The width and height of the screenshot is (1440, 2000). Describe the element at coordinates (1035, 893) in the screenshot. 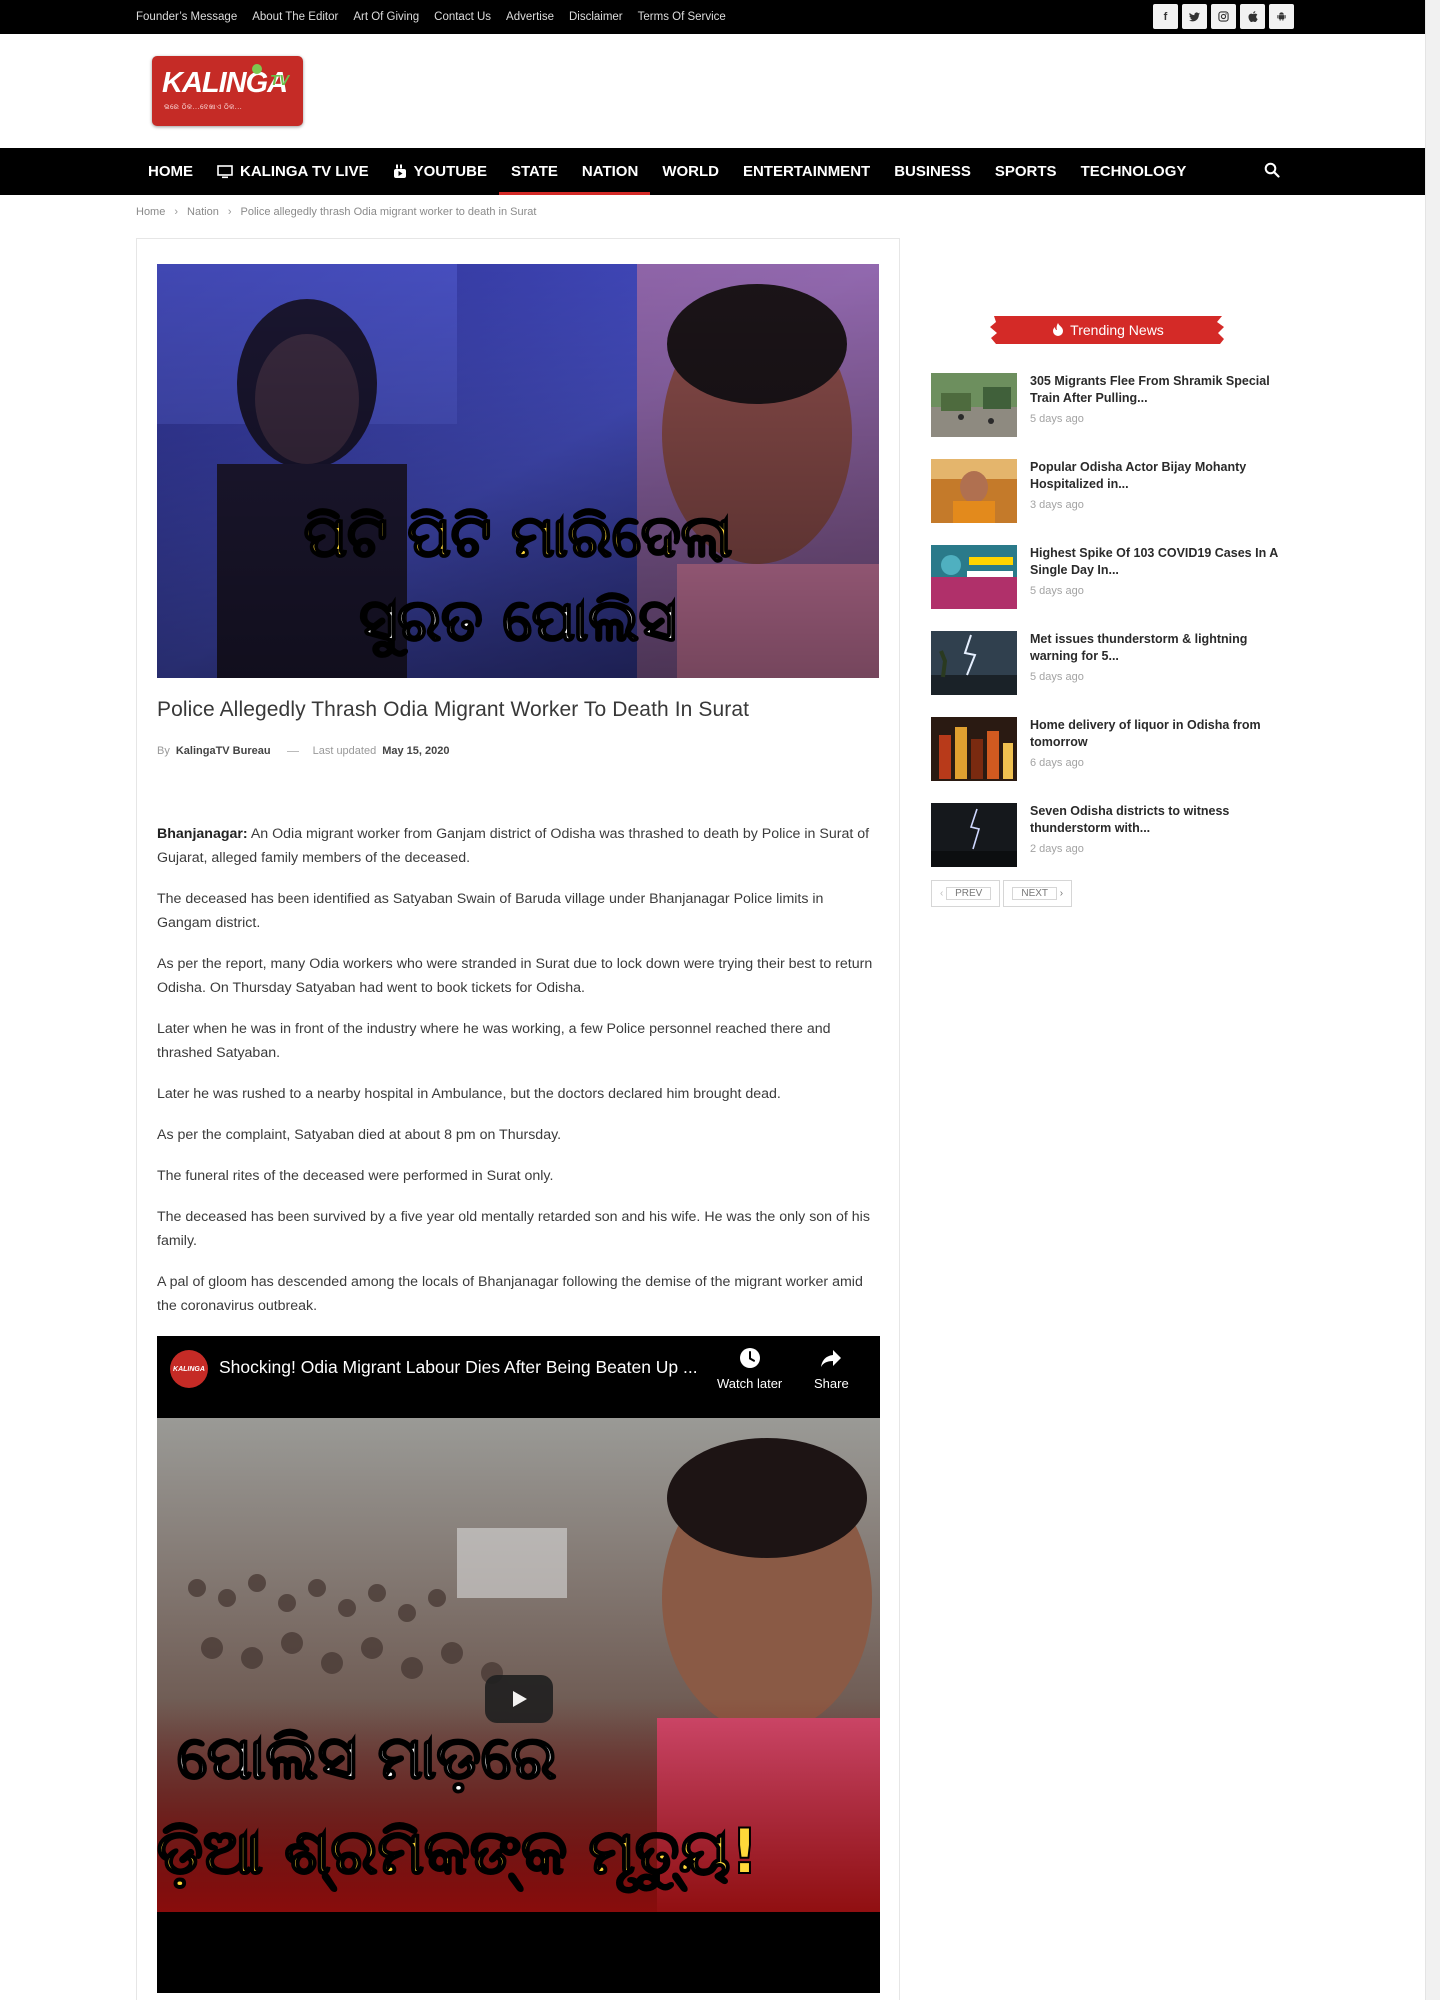

I see `next-label: NEXT` at that location.